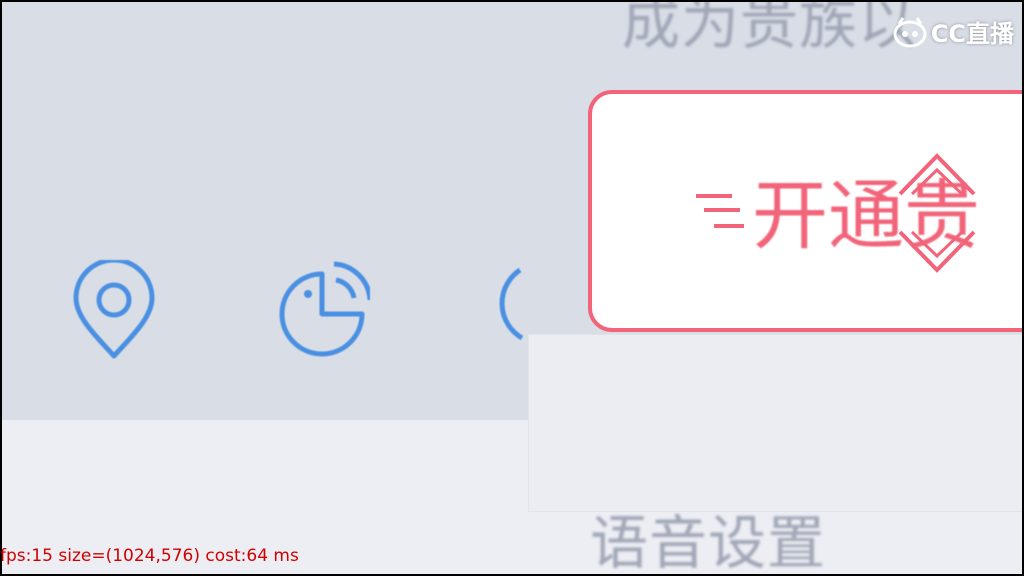 This screenshot has height=576, width=1024. What do you see at coordinates (323, 310) in the screenshot?
I see `pie-chart-icon` at bounding box center [323, 310].